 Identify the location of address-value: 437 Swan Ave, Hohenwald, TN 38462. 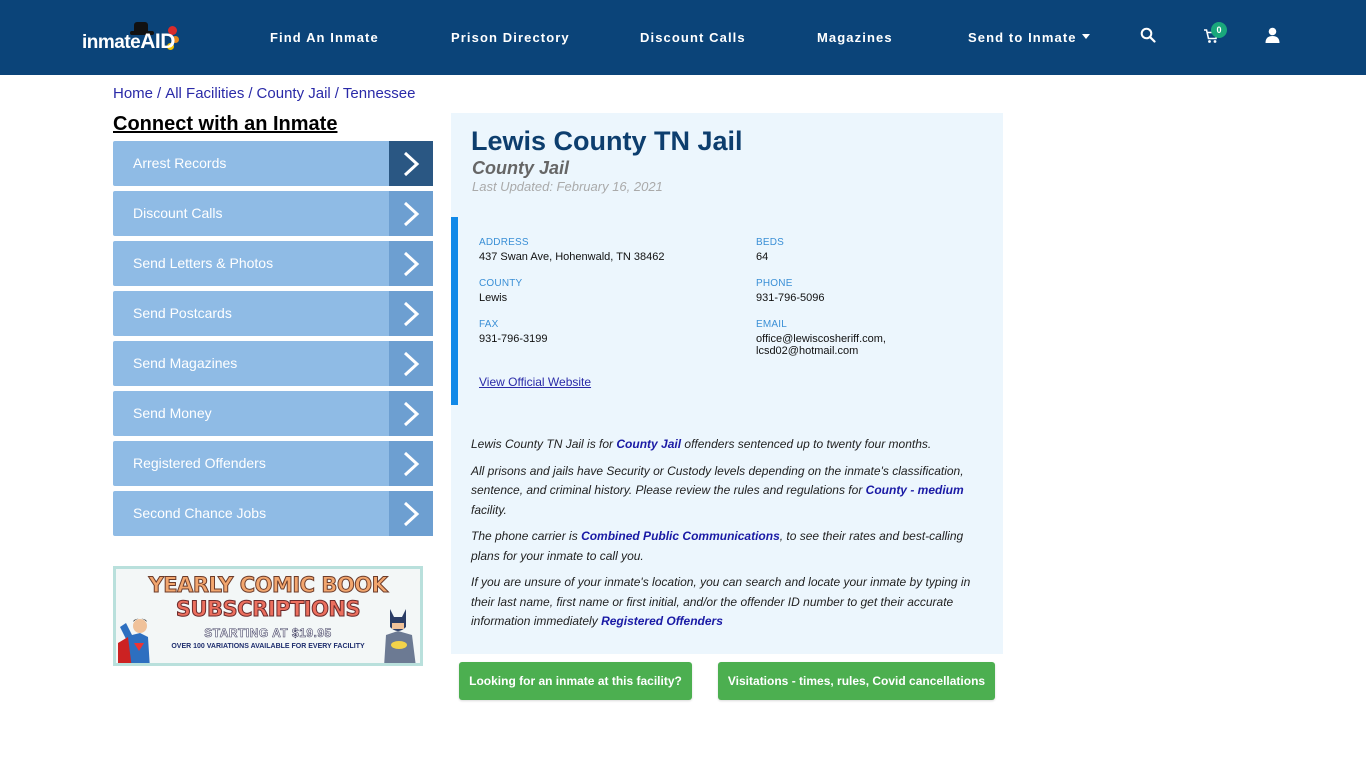
(572, 257).